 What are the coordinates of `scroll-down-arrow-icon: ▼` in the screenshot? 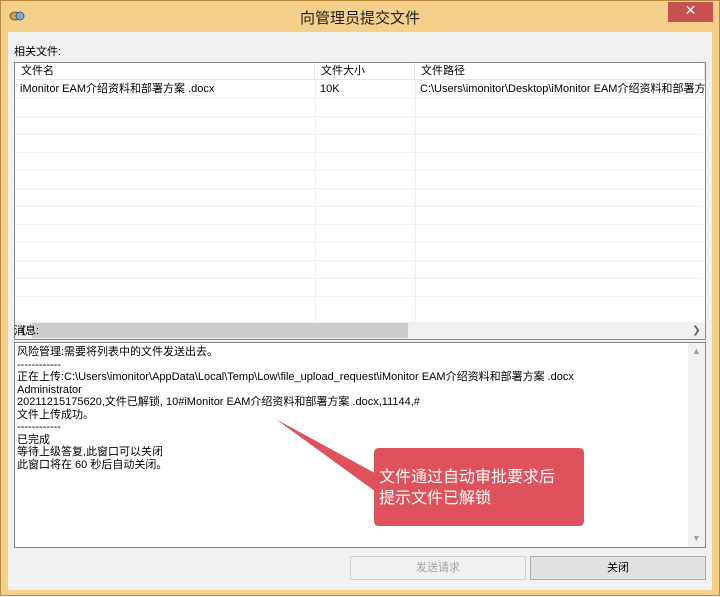 It's located at (696, 538).